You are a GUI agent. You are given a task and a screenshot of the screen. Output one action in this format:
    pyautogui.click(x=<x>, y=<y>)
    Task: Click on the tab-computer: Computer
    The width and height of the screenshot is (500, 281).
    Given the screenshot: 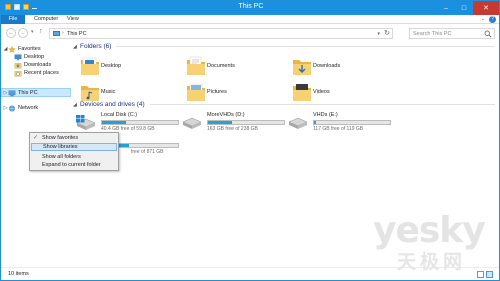 What is the action you would take?
    pyautogui.click(x=46, y=19)
    